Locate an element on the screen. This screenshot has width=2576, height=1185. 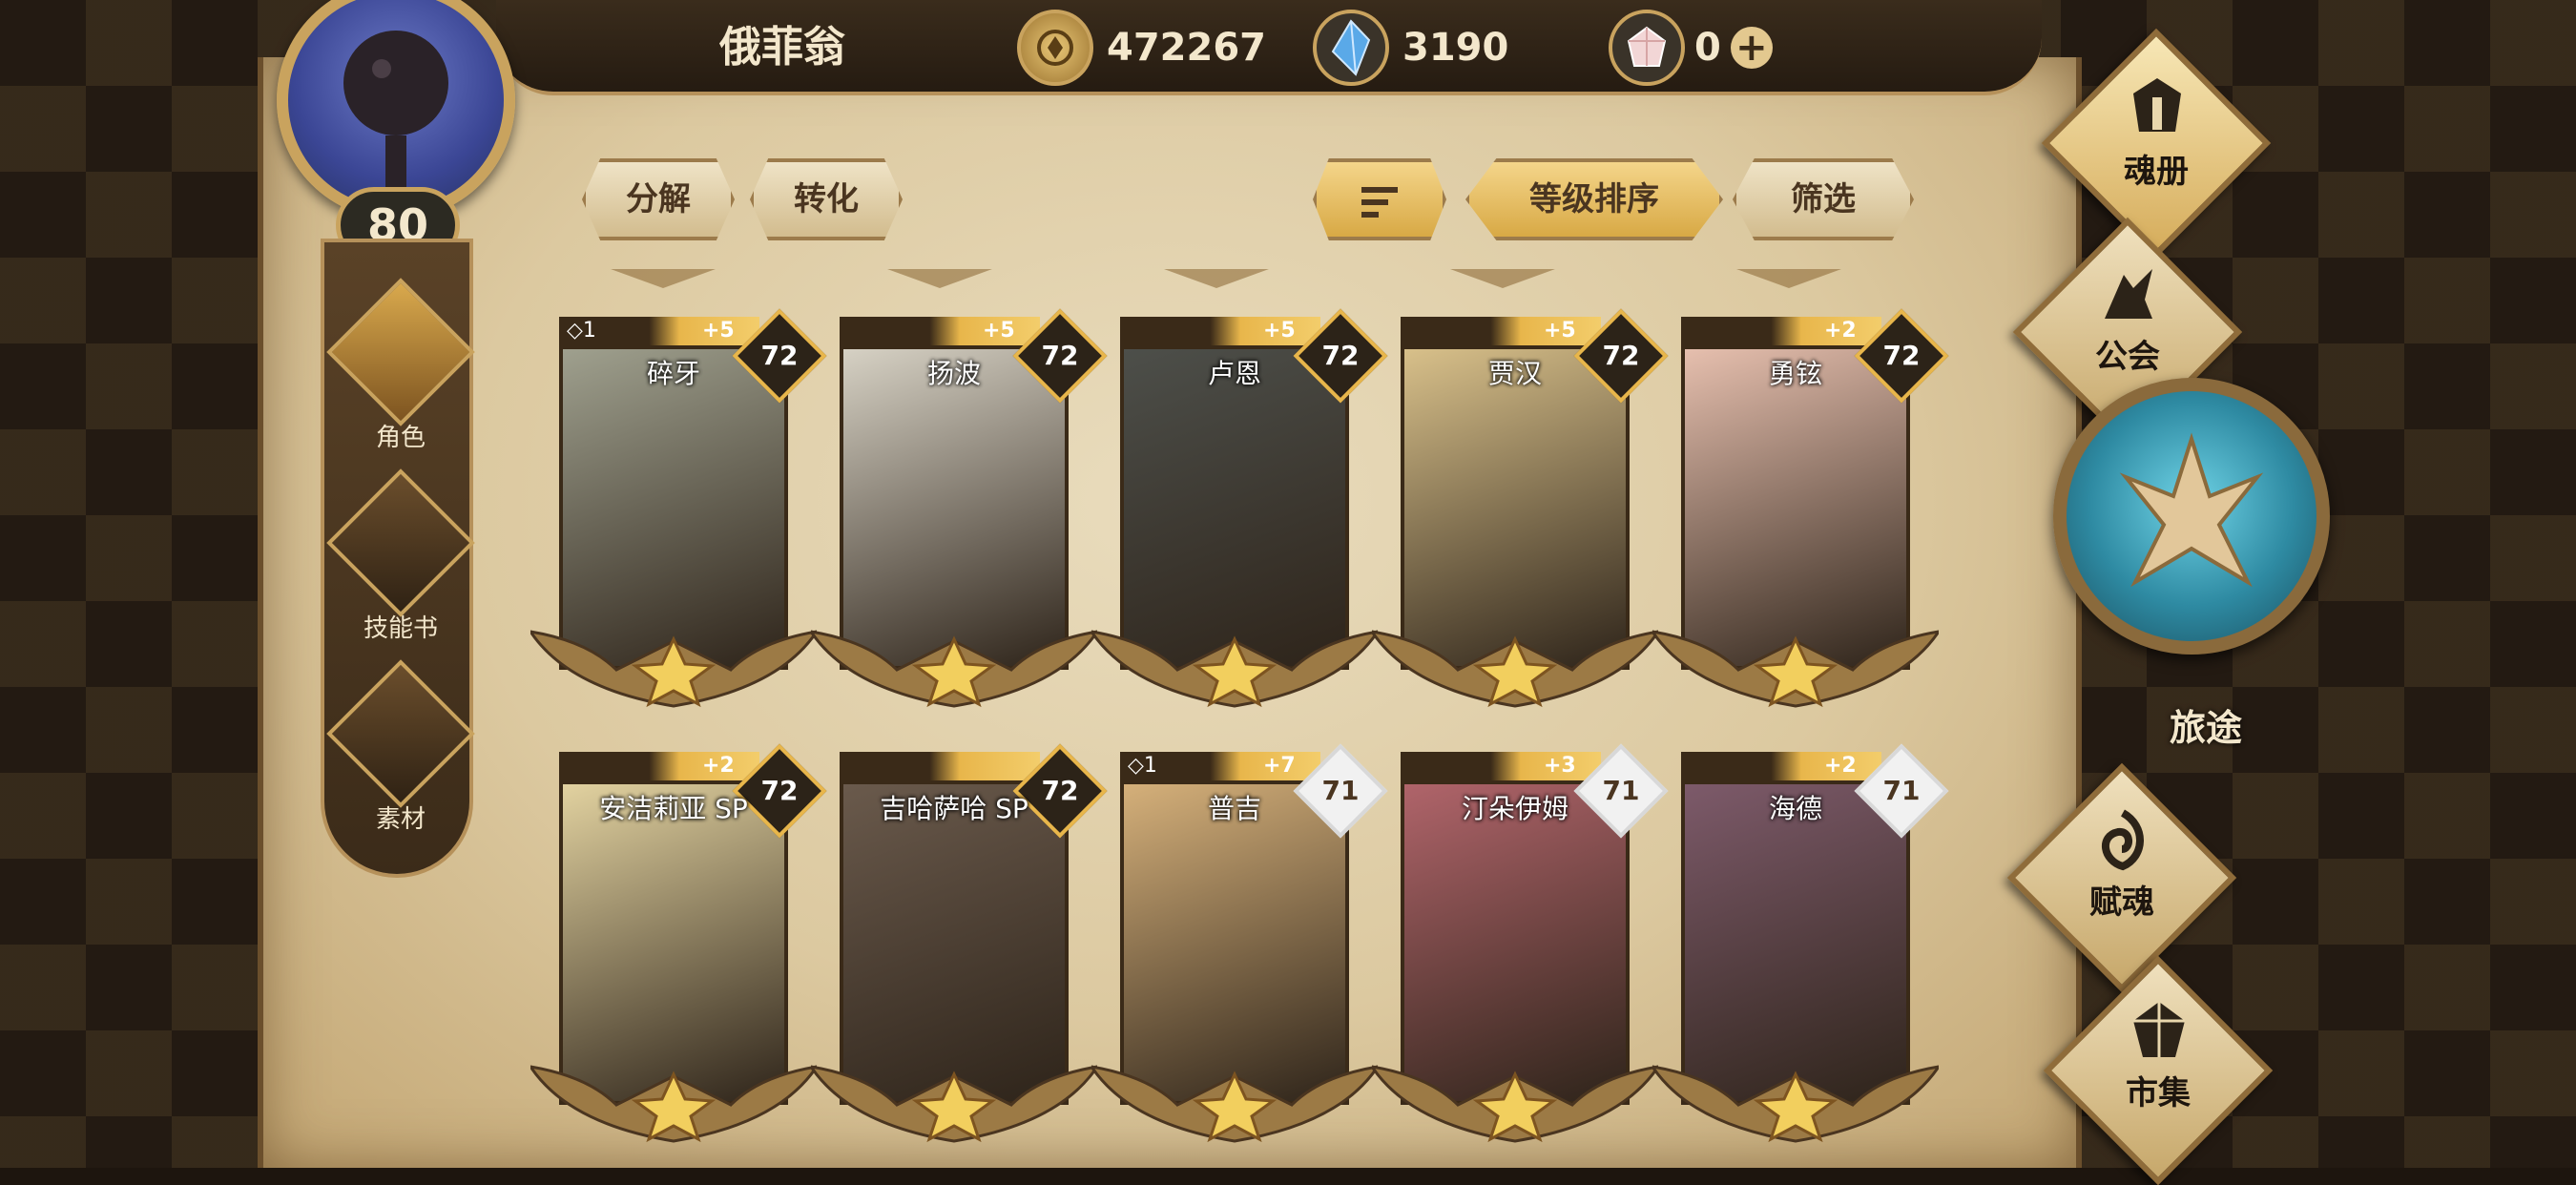
shard-gem-icon is located at coordinates (1647, 48).